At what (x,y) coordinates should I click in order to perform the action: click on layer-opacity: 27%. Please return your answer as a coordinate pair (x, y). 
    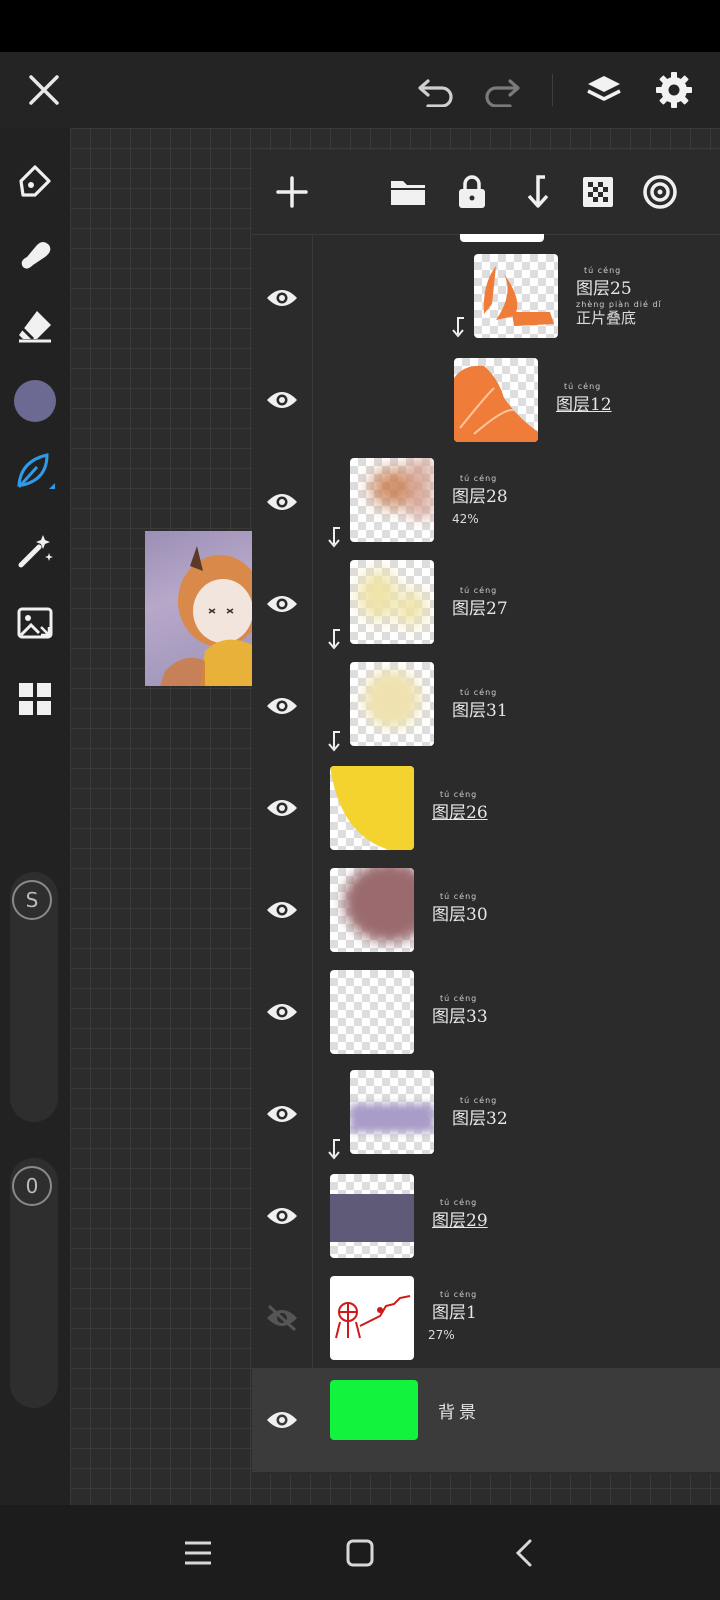
    Looking at the image, I should click on (441, 1335).